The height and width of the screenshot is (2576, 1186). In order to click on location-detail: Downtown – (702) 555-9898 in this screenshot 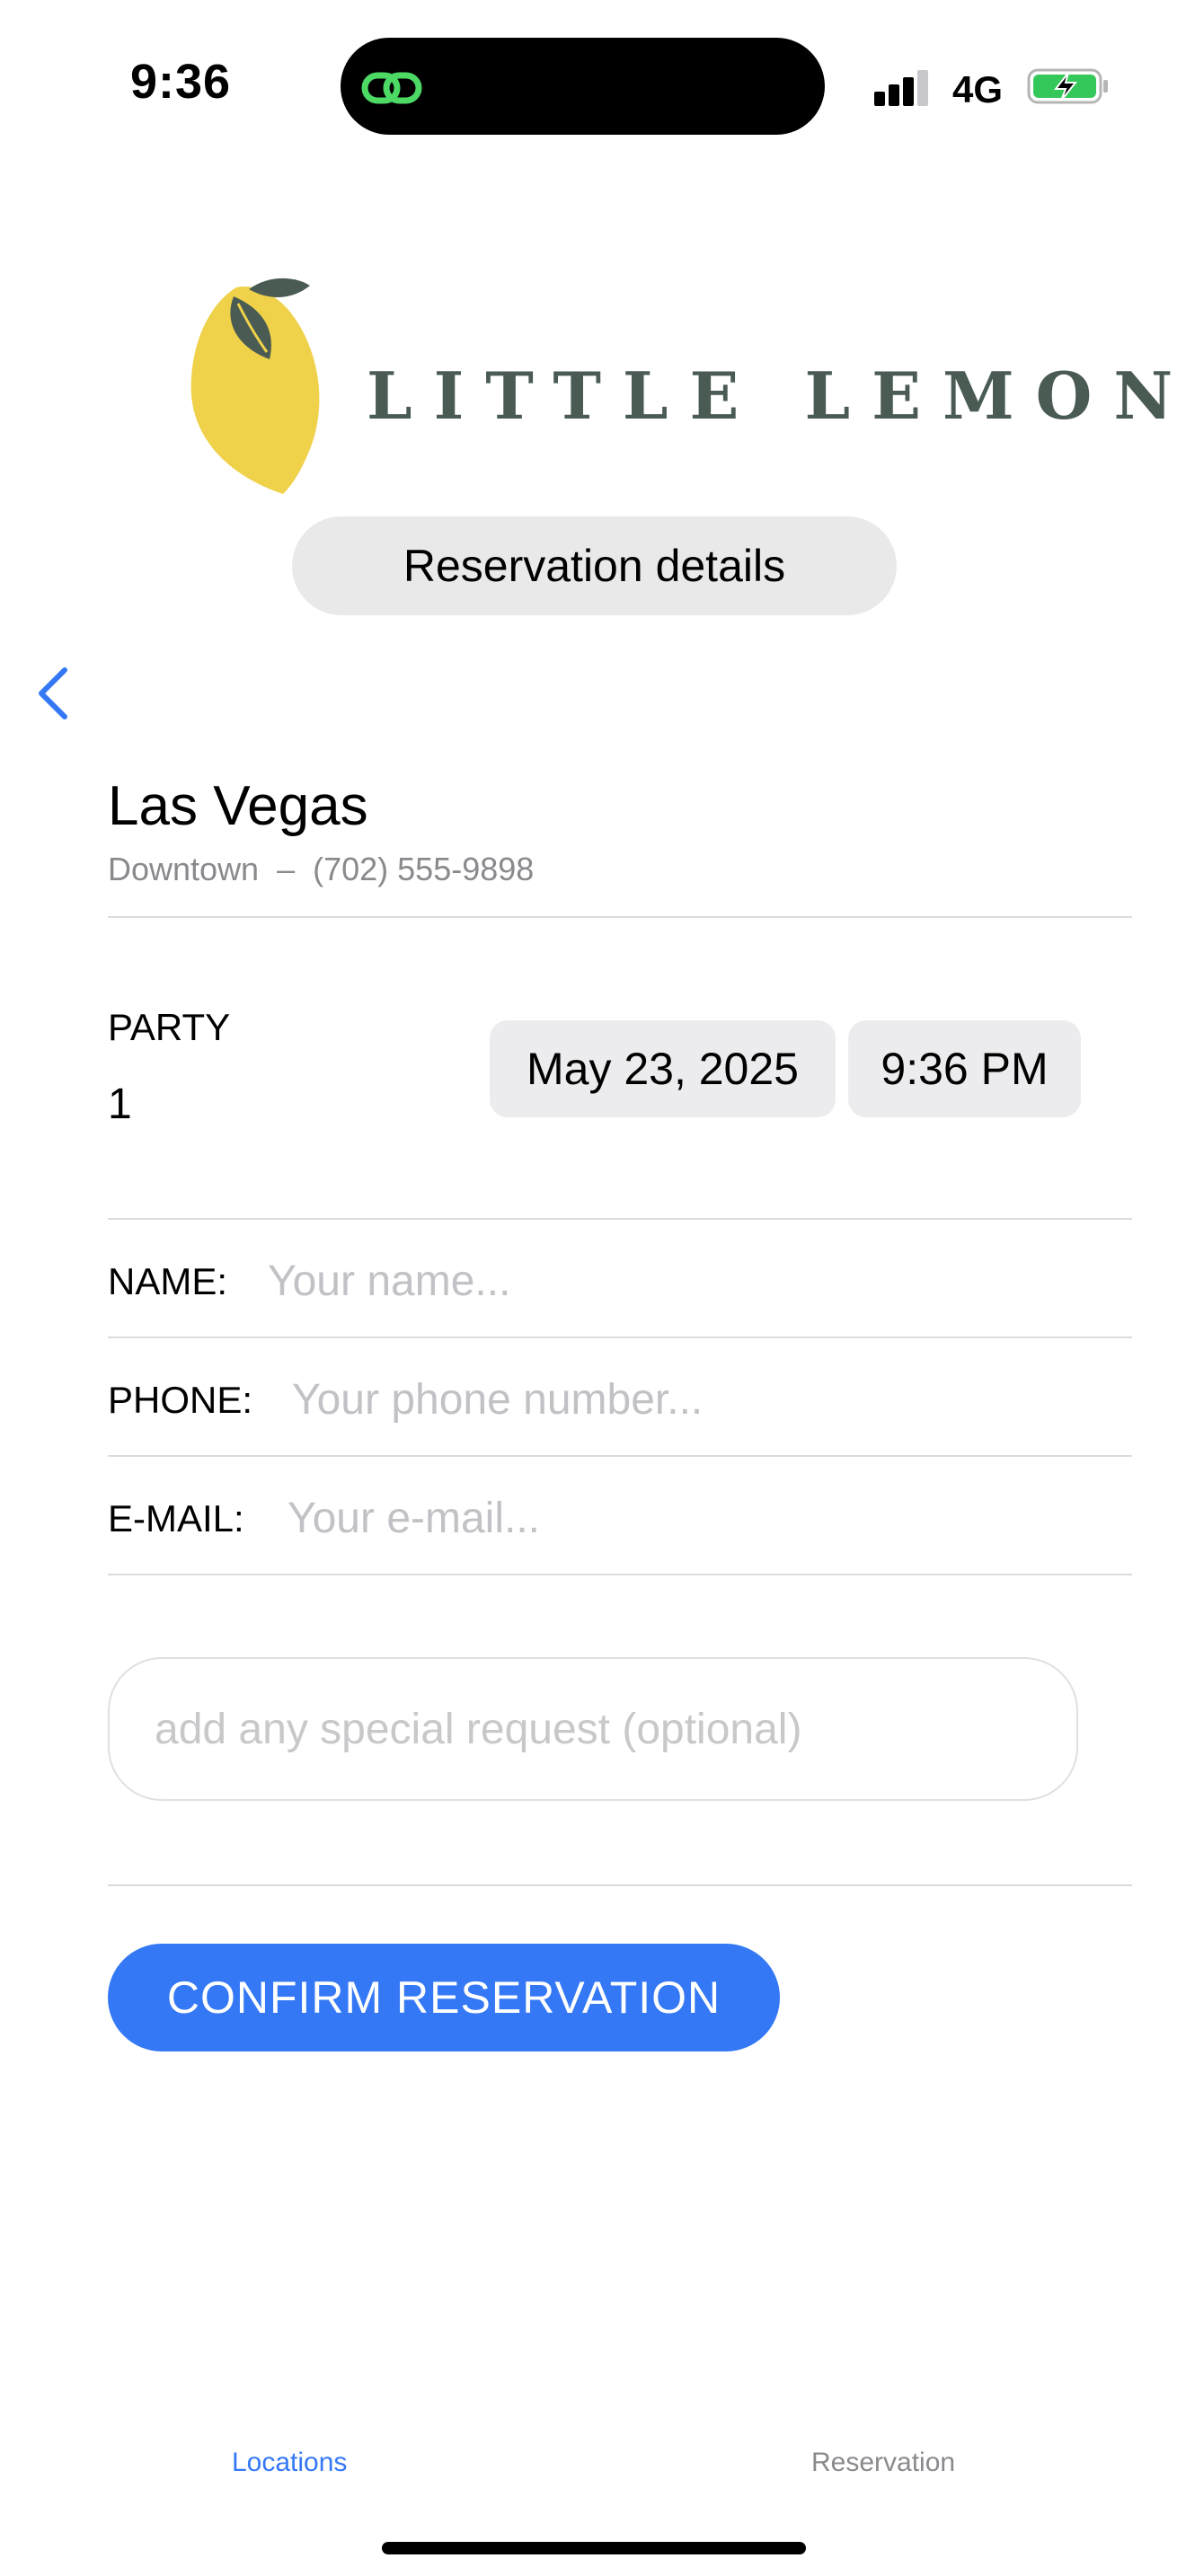, I will do `click(321, 869)`.